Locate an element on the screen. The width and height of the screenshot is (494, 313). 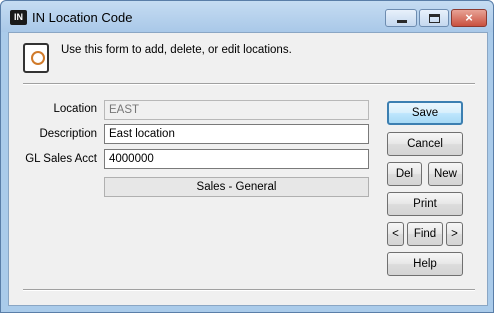
cancel-button: Cancel is located at coordinates (425, 144).